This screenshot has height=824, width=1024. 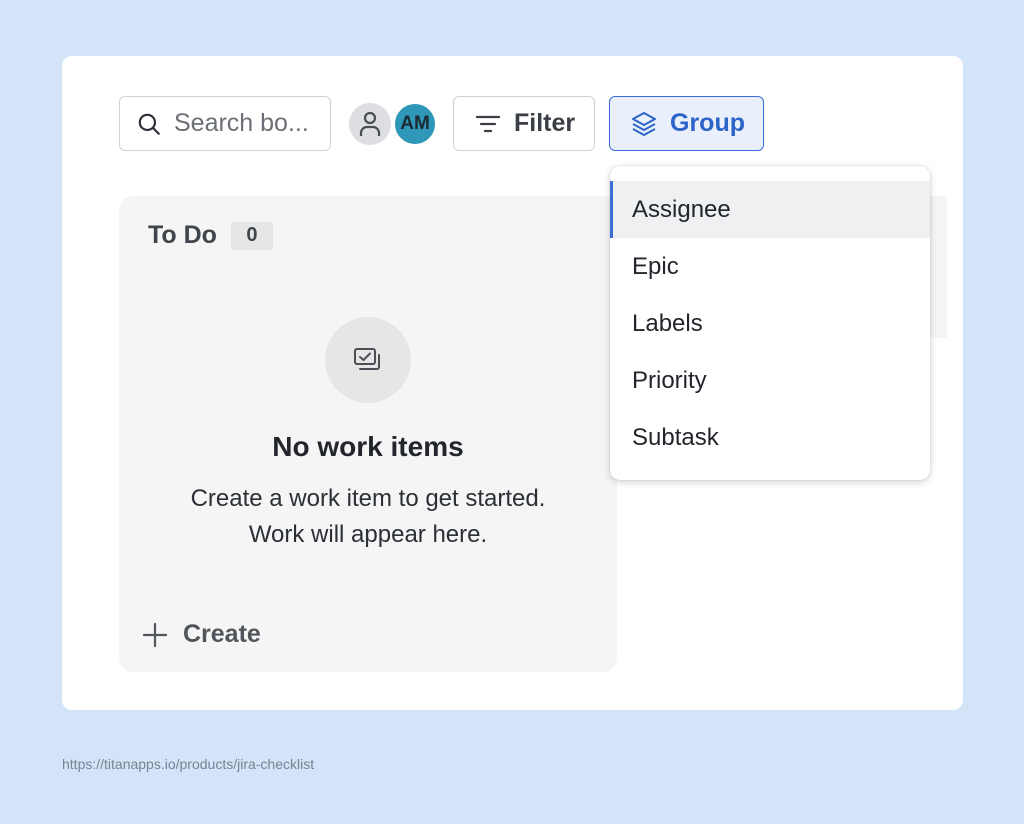 I want to click on column-title: To Do, so click(x=182, y=235).